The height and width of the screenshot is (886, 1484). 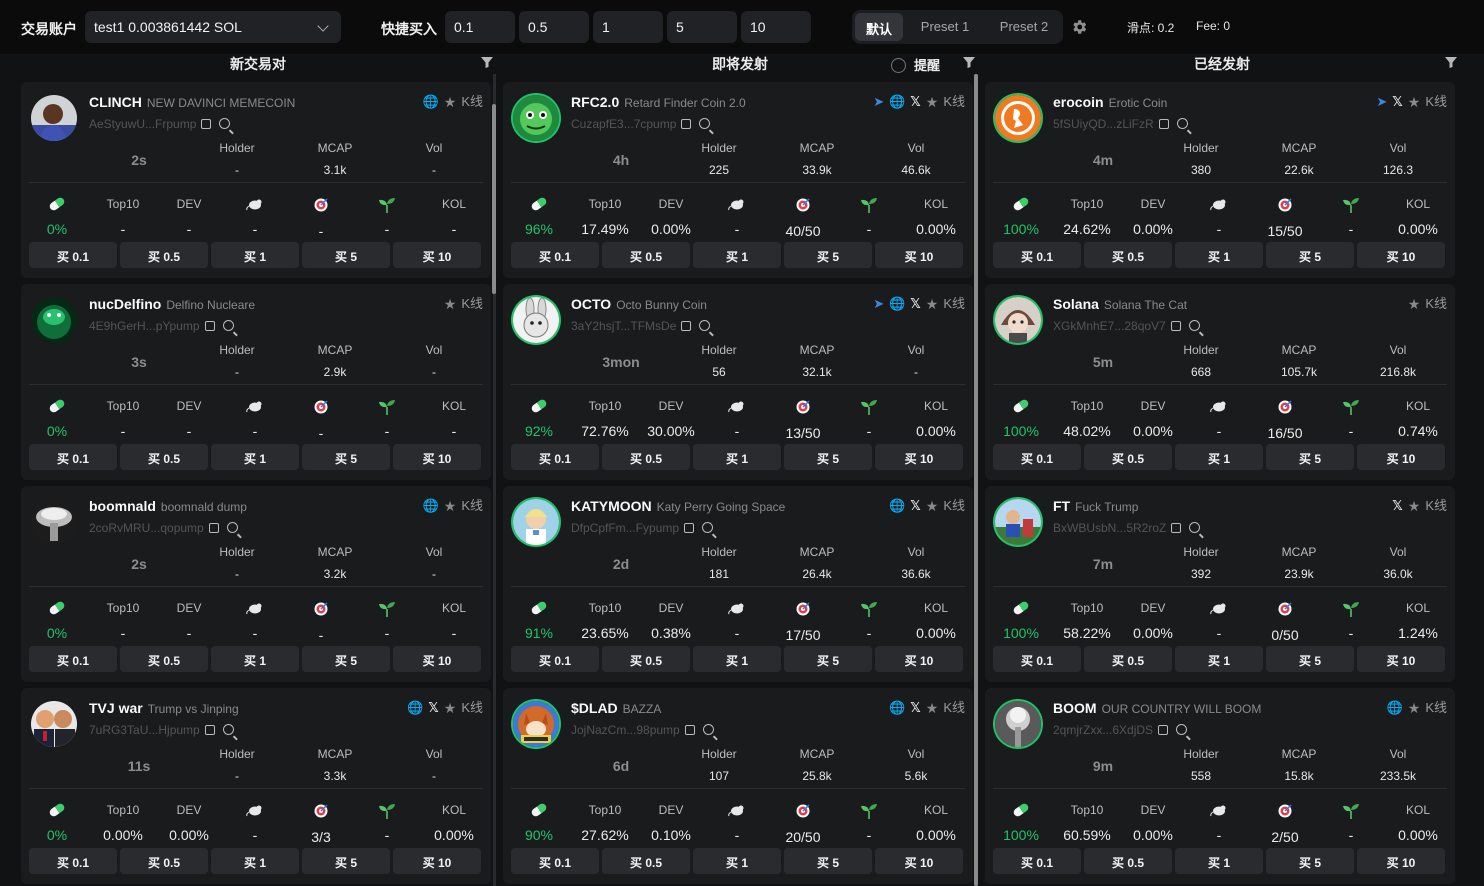 What do you see at coordinates (616, 708) in the screenshot?
I see `token-title: $DLAD BAZZA` at bounding box center [616, 708].